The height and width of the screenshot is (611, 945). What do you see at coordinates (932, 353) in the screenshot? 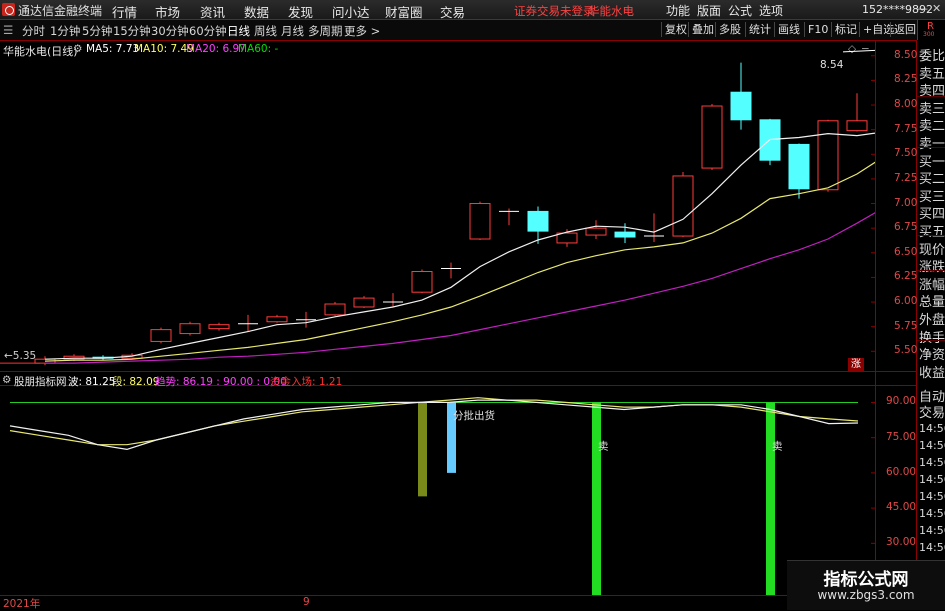
I see `side-panel-item: 净资` at bounding box center [932, 353].